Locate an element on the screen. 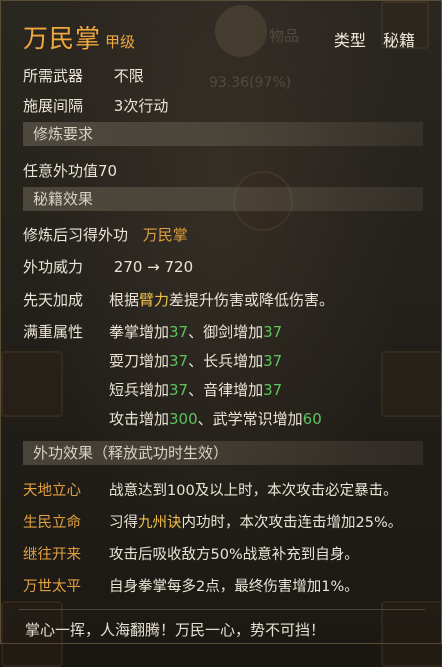 The height and width of the screenshot is (667, 442). background-tab-label: 物品 is located at coordinates (284, 36).